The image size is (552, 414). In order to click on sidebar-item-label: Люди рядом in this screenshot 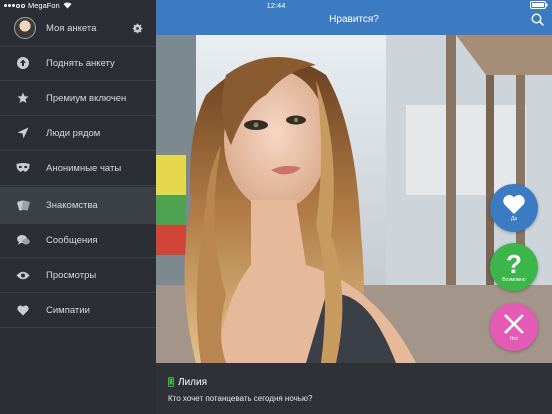, I will do `click(73, 133)`.